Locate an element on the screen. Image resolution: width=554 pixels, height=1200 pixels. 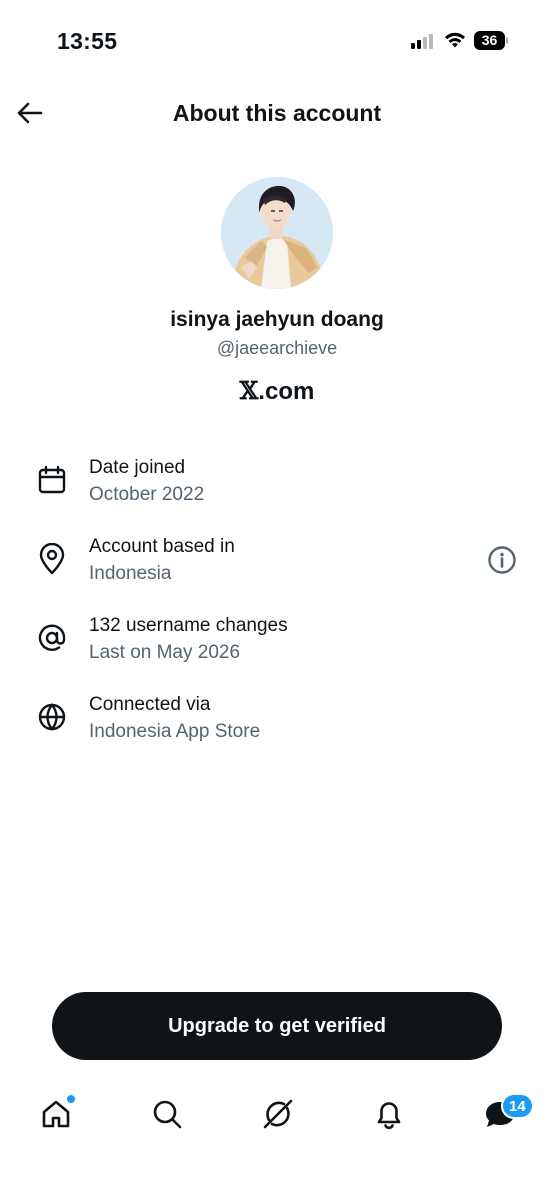
tab-notifications is located at coordinates (389, 1114).